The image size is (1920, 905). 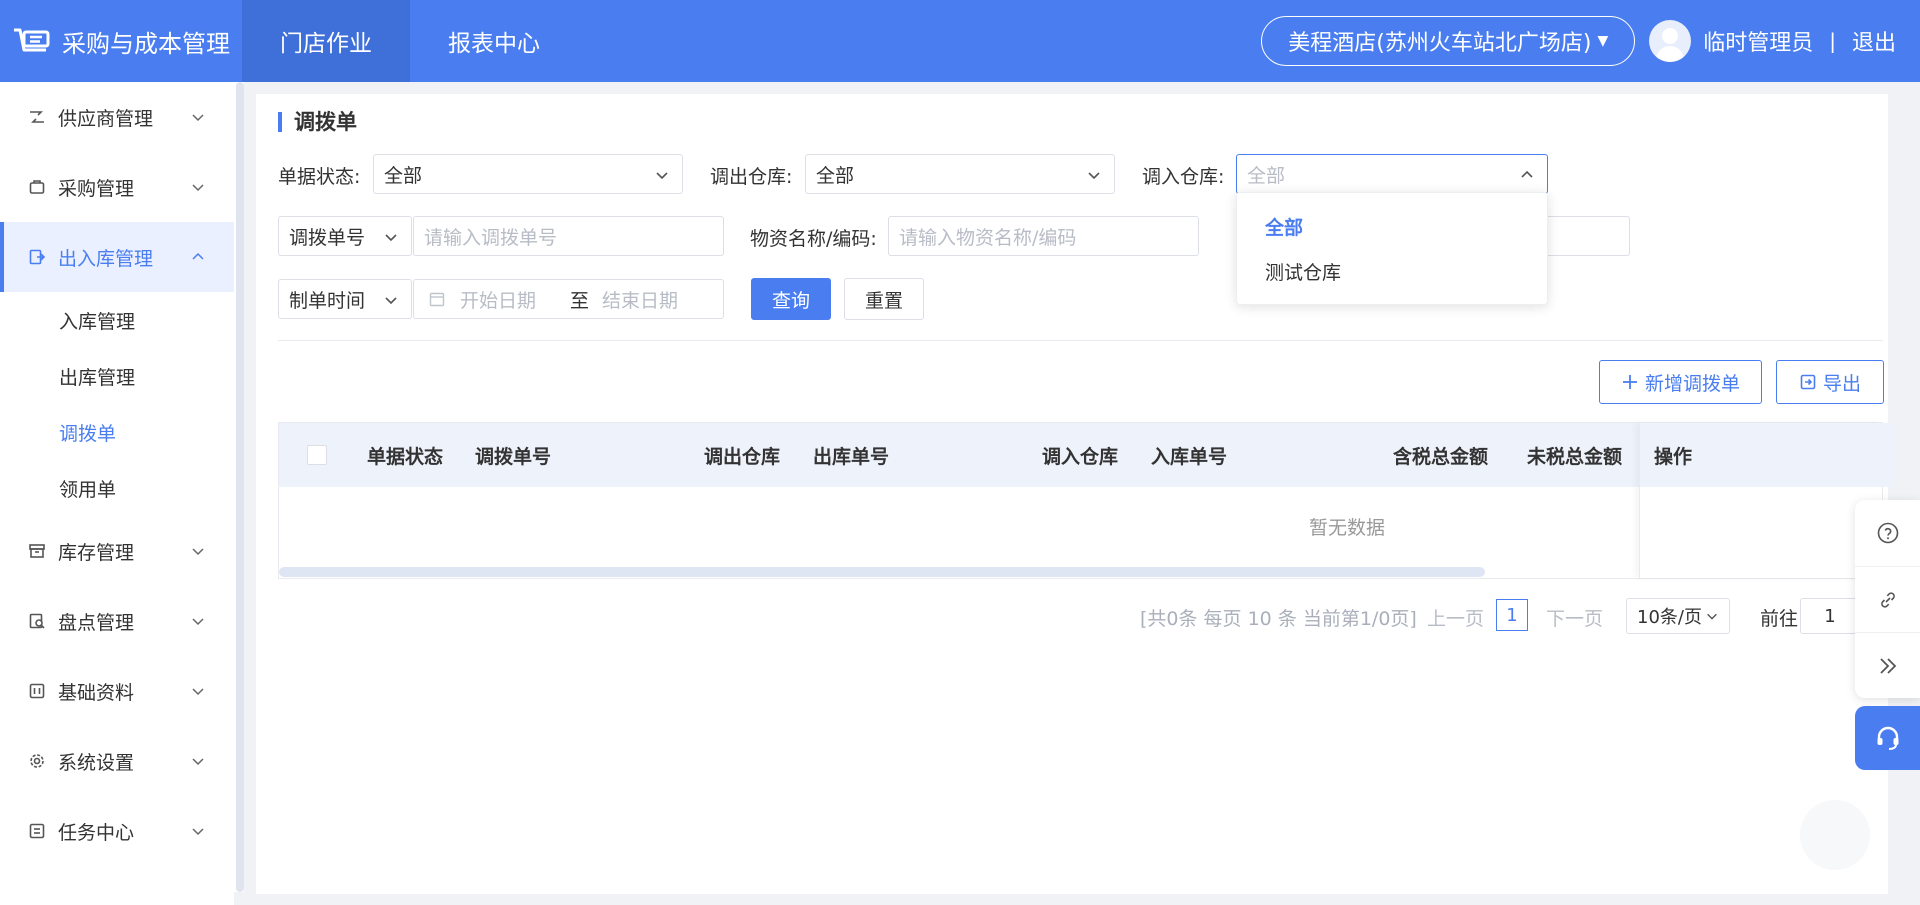 What do you see at coordinates (327, 300) in the screenshot?
I see `date-type-value: 制单时间` at bounding box center [327, 300].